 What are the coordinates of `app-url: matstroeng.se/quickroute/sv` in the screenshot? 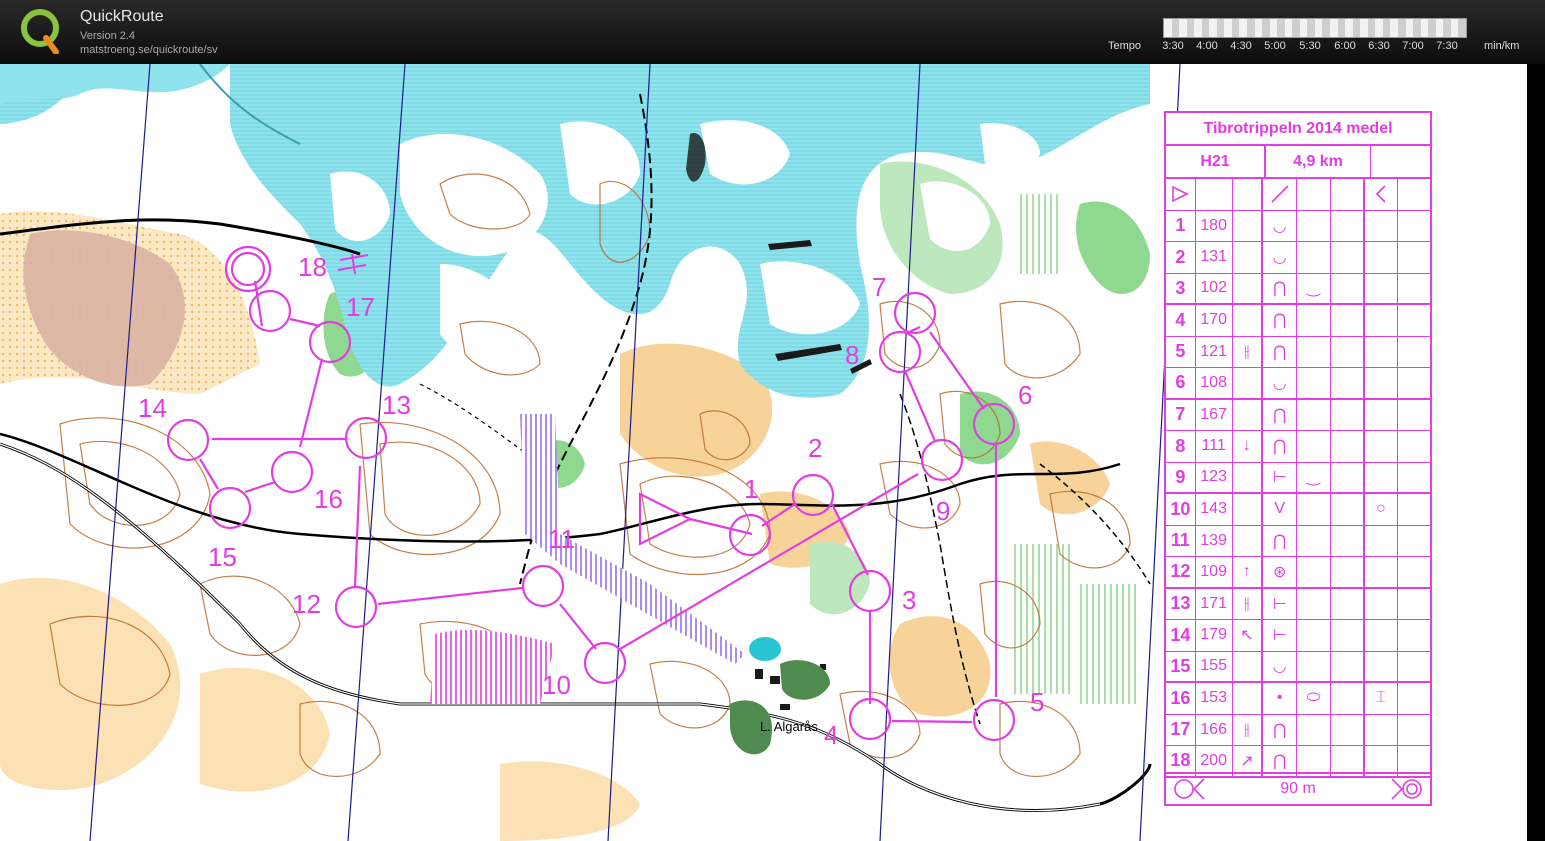 It's located at (149, 50).